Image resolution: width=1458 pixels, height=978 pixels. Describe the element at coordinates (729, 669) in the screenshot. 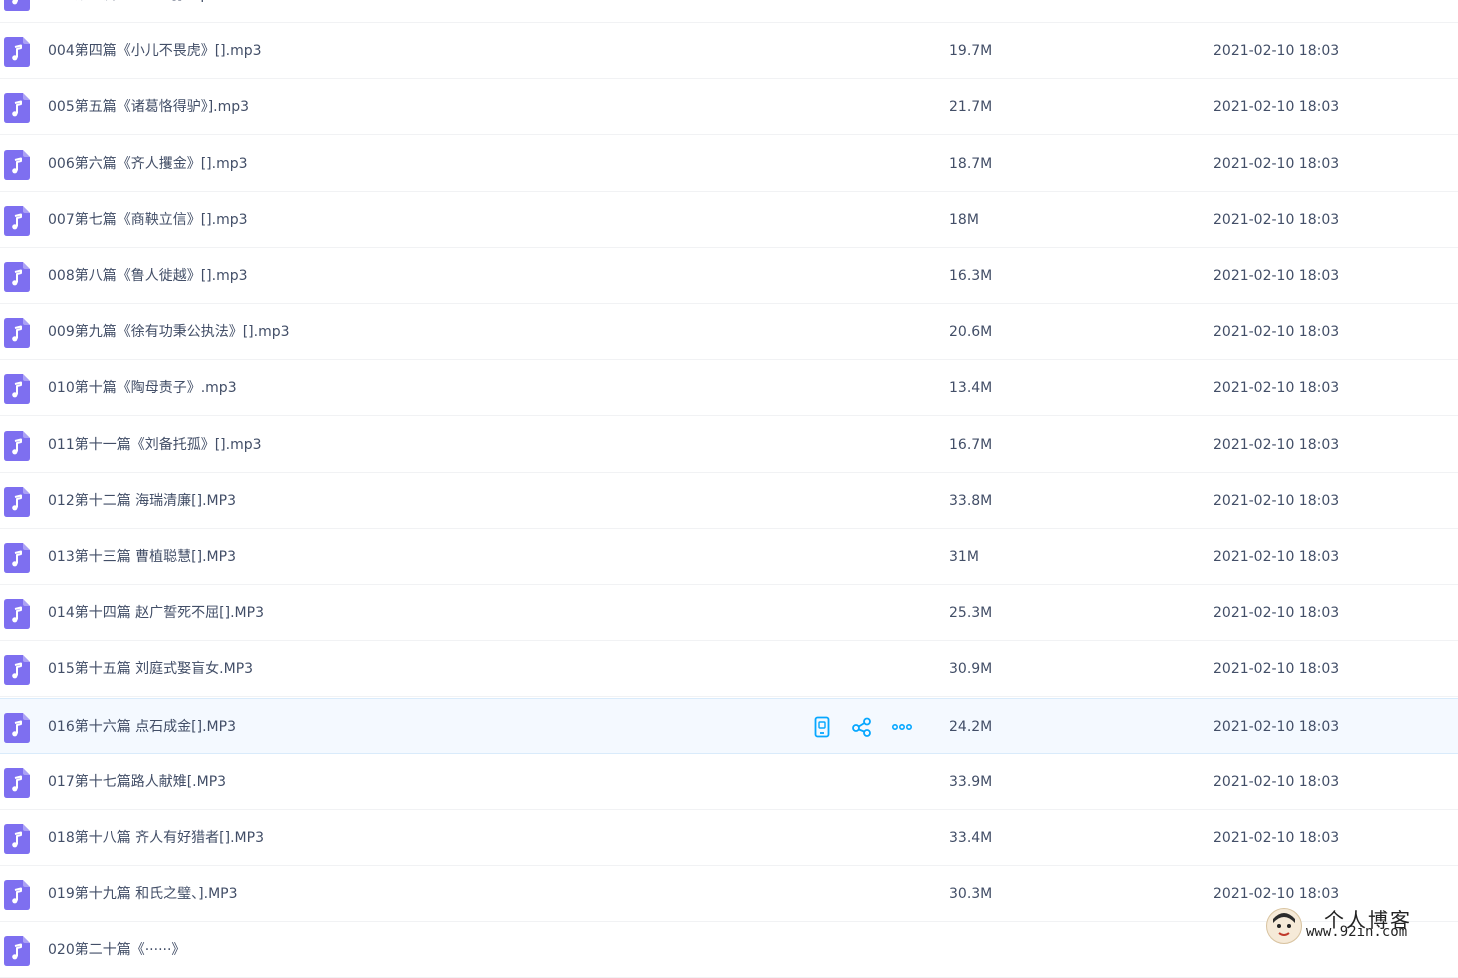

I see `file-row: 015第十五篇 刘庭式娶盲女.MP3 30.9M 2021-02-10 18:03` at that location.